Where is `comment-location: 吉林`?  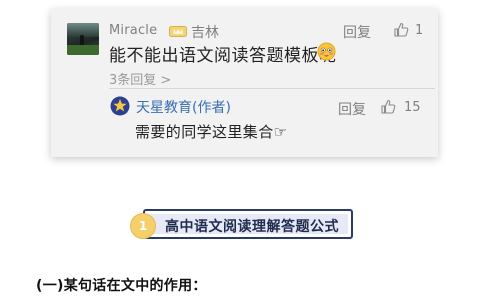
comment-location: 吉林 is located at coordinates (205, 33).